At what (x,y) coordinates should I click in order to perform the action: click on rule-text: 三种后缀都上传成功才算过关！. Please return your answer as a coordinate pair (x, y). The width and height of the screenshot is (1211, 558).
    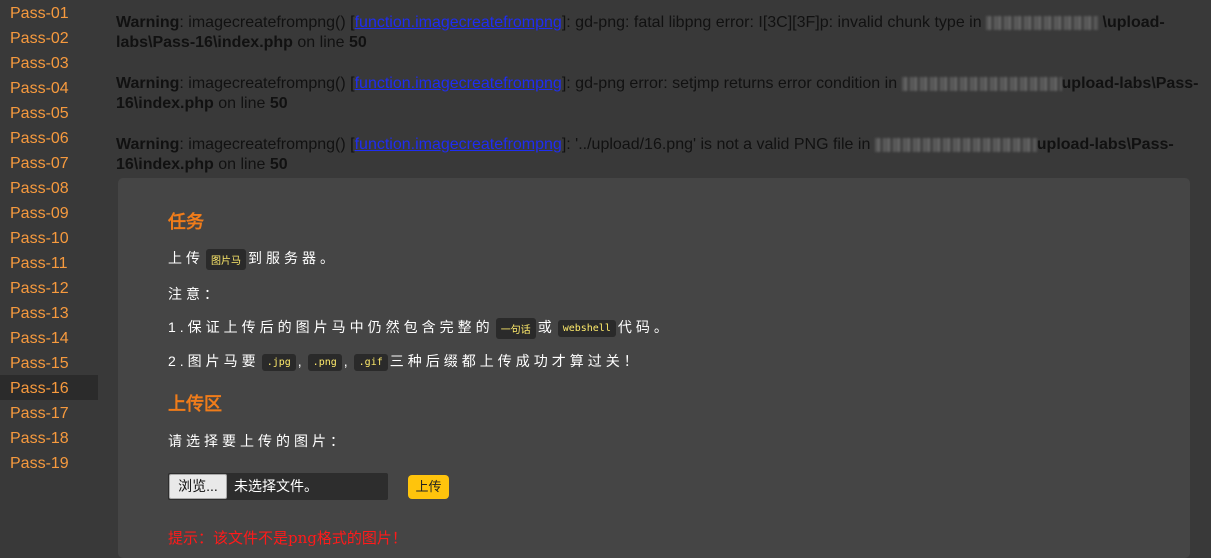
    Looking at the image, I should click on (515, 361).